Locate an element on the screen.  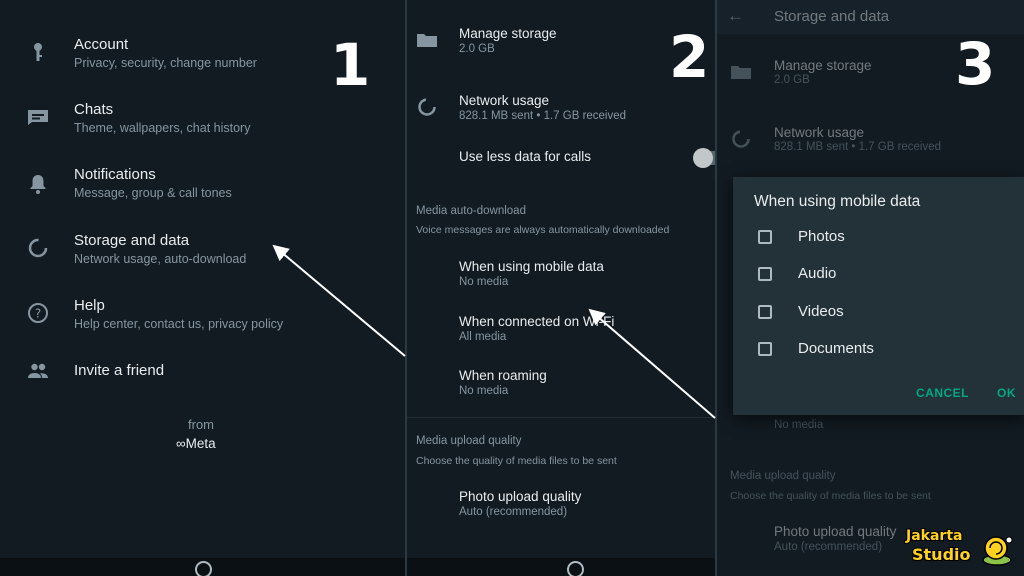
jakarta-studio-logo: Jakarta Studio is located at coordinates (961, 549).